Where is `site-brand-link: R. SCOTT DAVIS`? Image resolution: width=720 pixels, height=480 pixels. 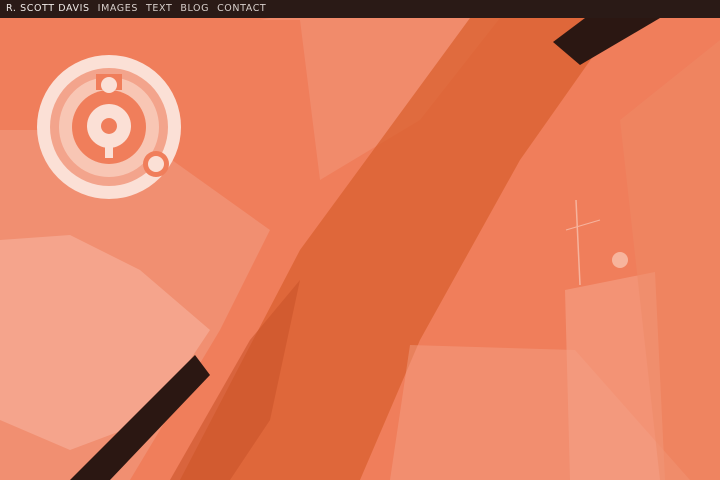 site-brand-link: R. SCOTT DAVIS is located at coordinates (48, 9).